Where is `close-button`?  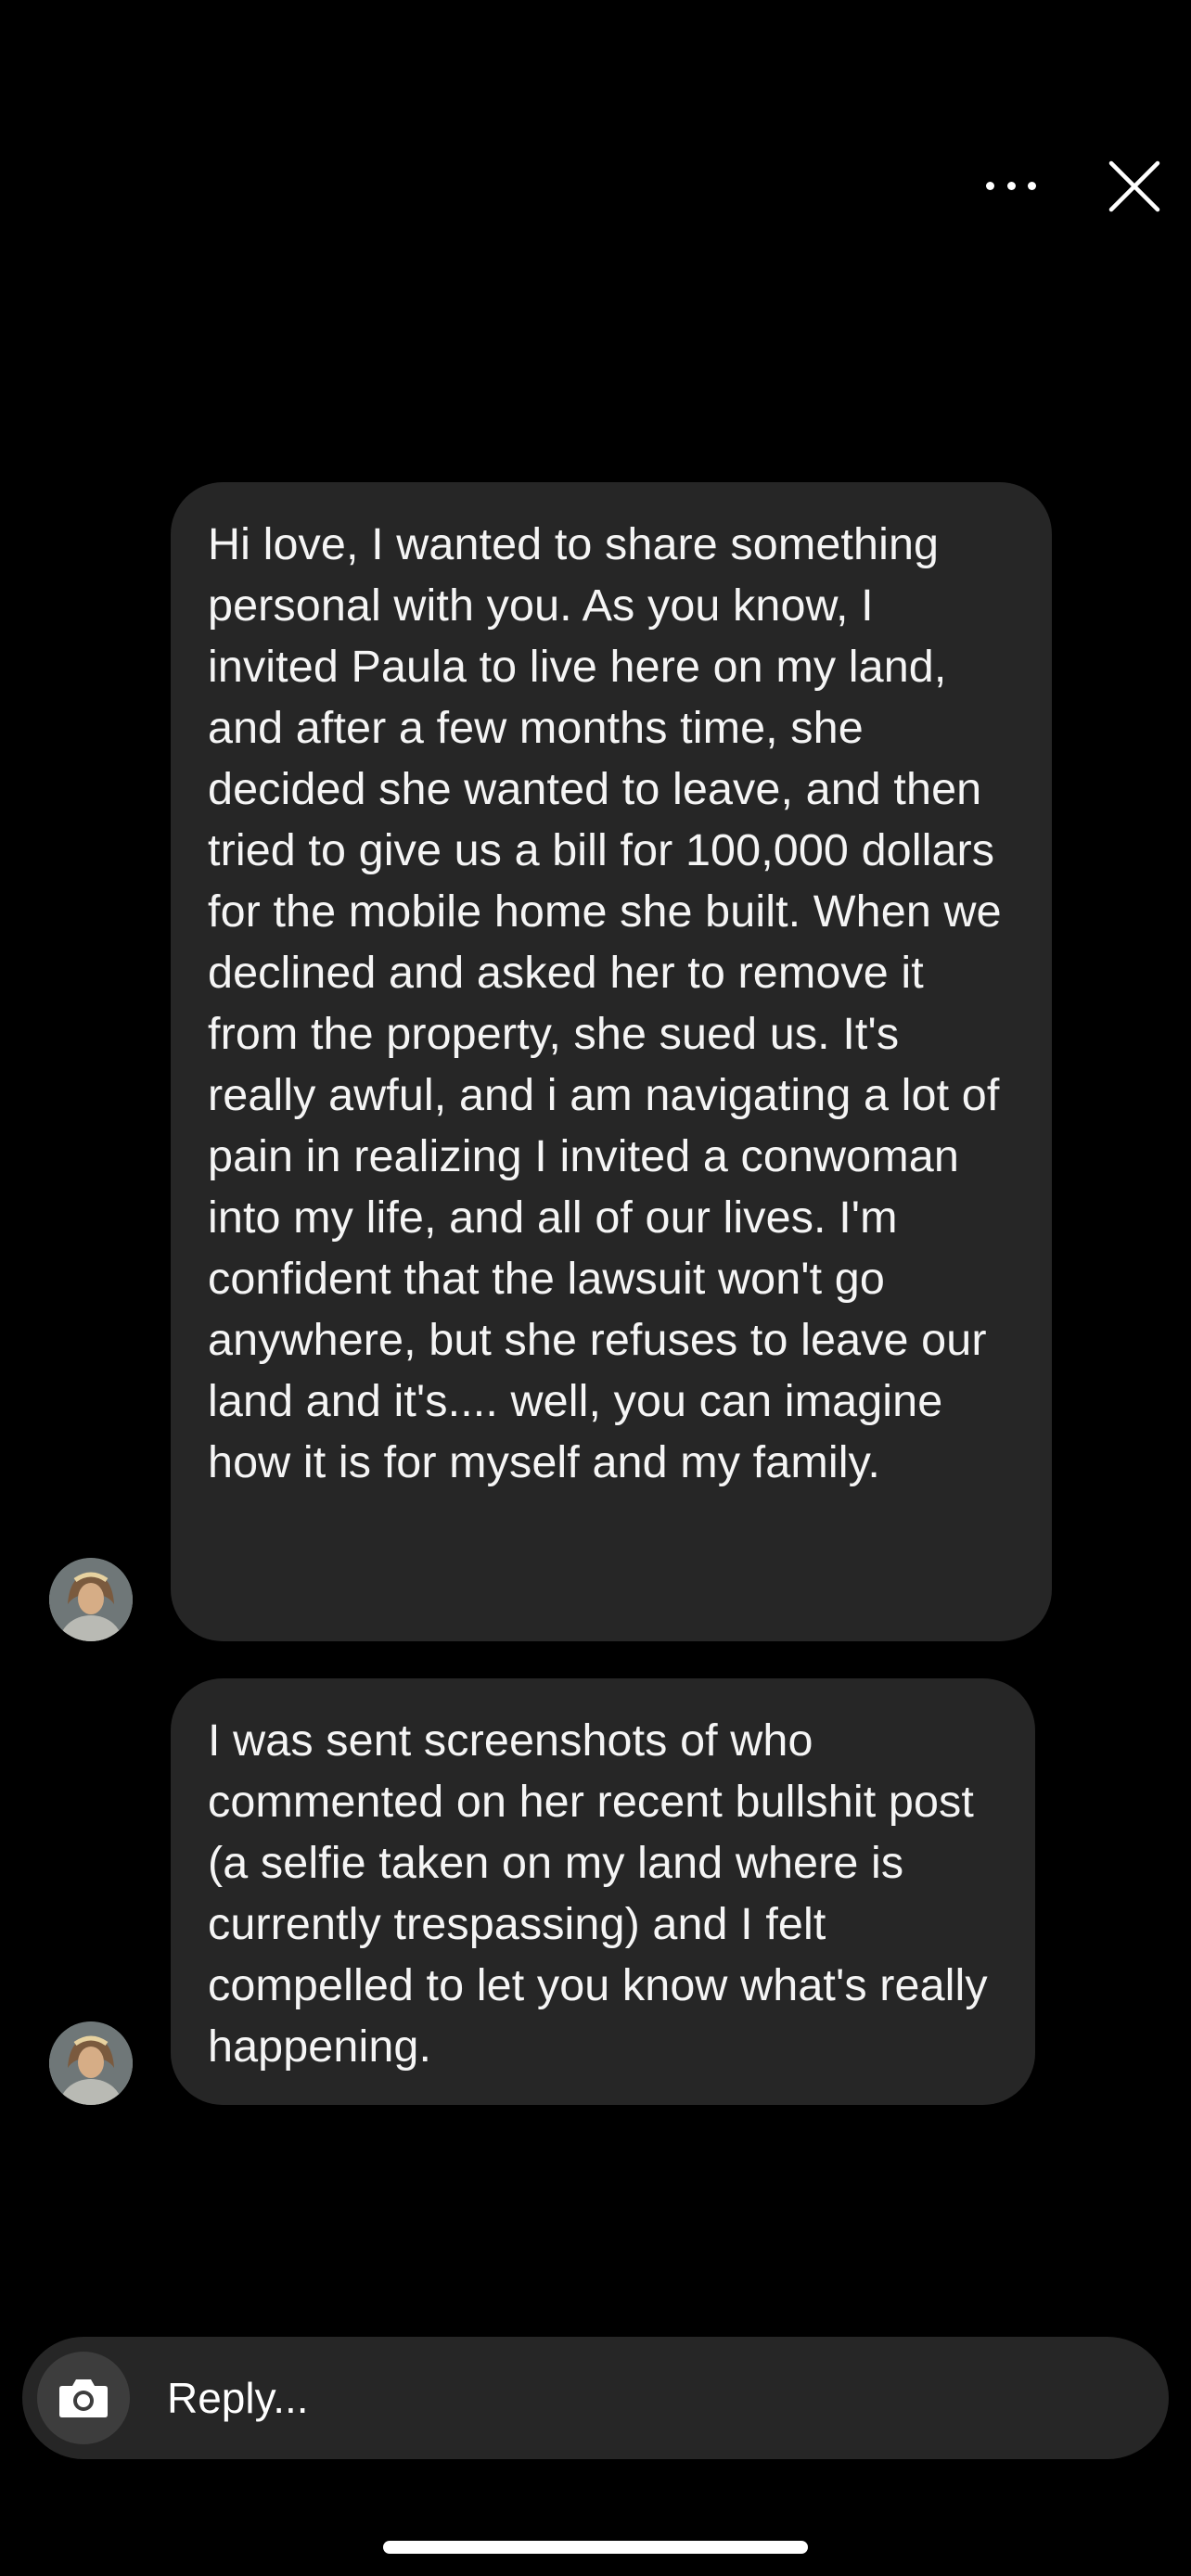
close-button is located at coordinates (1134, 186).